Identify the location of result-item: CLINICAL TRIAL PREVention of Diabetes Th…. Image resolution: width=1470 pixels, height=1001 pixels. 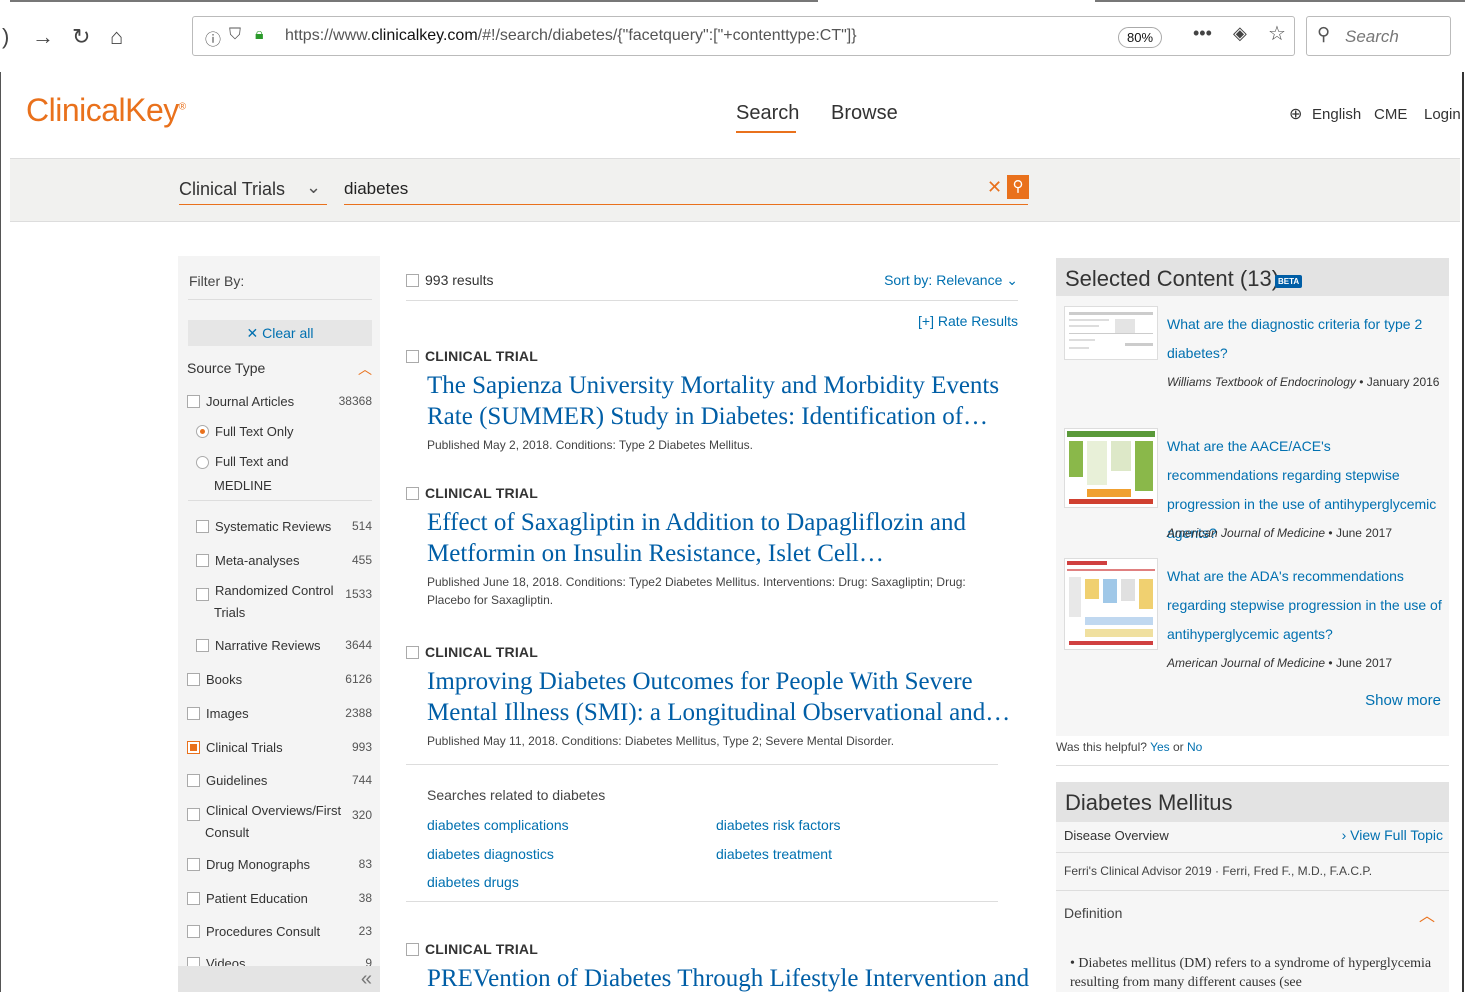
(717, 971).